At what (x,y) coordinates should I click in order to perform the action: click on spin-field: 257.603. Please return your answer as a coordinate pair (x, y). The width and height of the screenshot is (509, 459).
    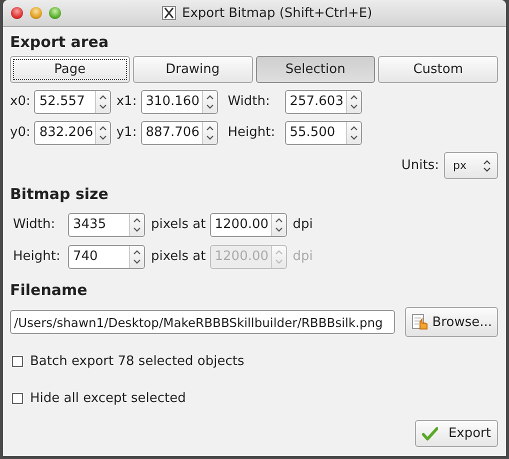
    Looking at the image, I should click on (323, 102).